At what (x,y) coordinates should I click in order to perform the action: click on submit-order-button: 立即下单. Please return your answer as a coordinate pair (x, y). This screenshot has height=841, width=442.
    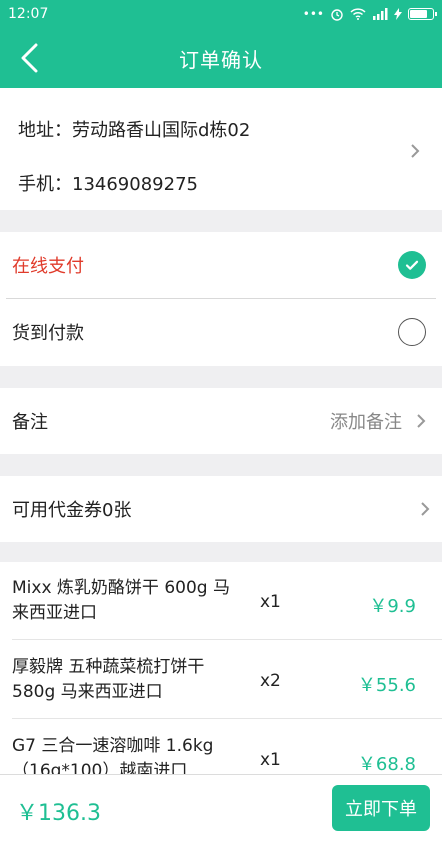
    Looking at the image, I should click on (381, 808).